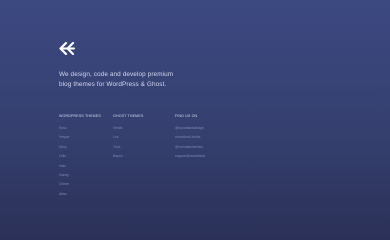 Image resolution: width=390 pixels, height=240 pixels. I want to click on footer-link-atlas: Atlas, so click(80, 196).